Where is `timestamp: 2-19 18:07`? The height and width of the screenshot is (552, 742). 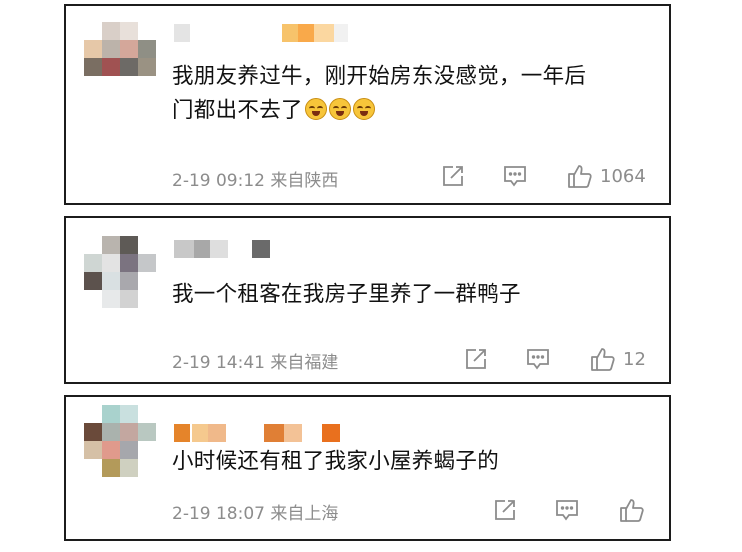 timestamp: 2-19 18:07 is located at coordinates (218, 514).